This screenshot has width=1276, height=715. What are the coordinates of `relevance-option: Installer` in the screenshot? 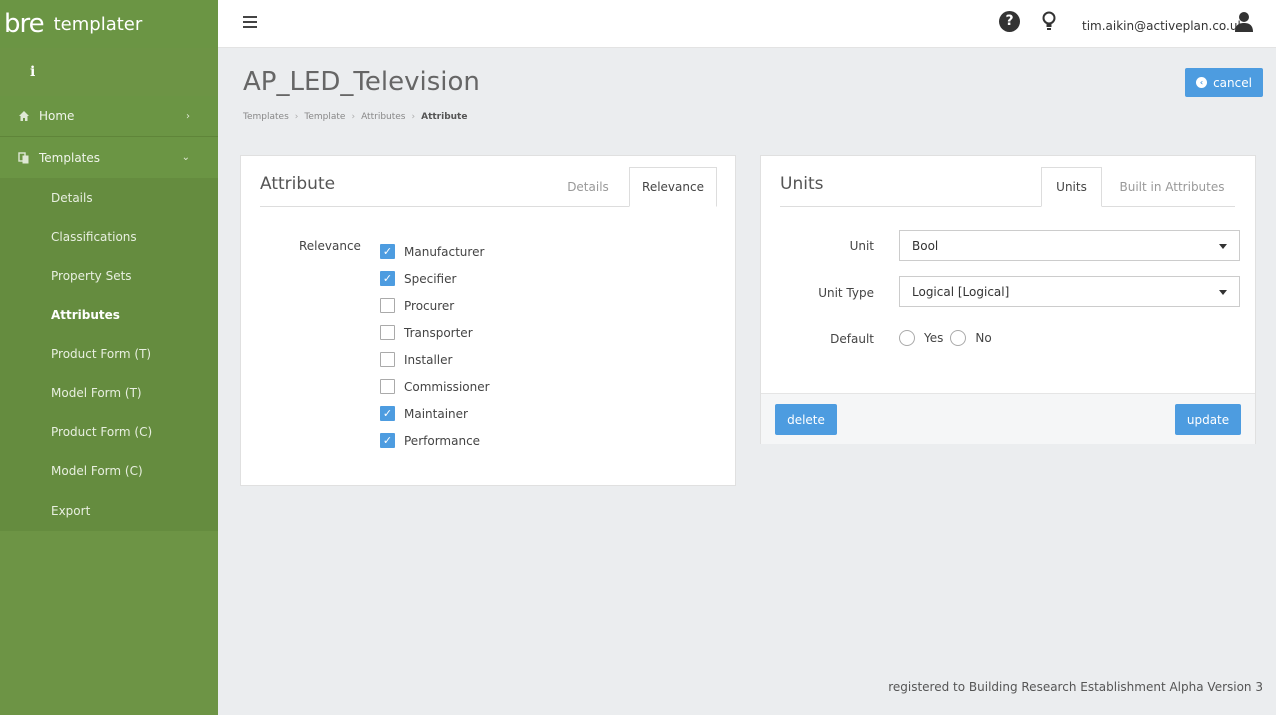 It's located at (435, 359).